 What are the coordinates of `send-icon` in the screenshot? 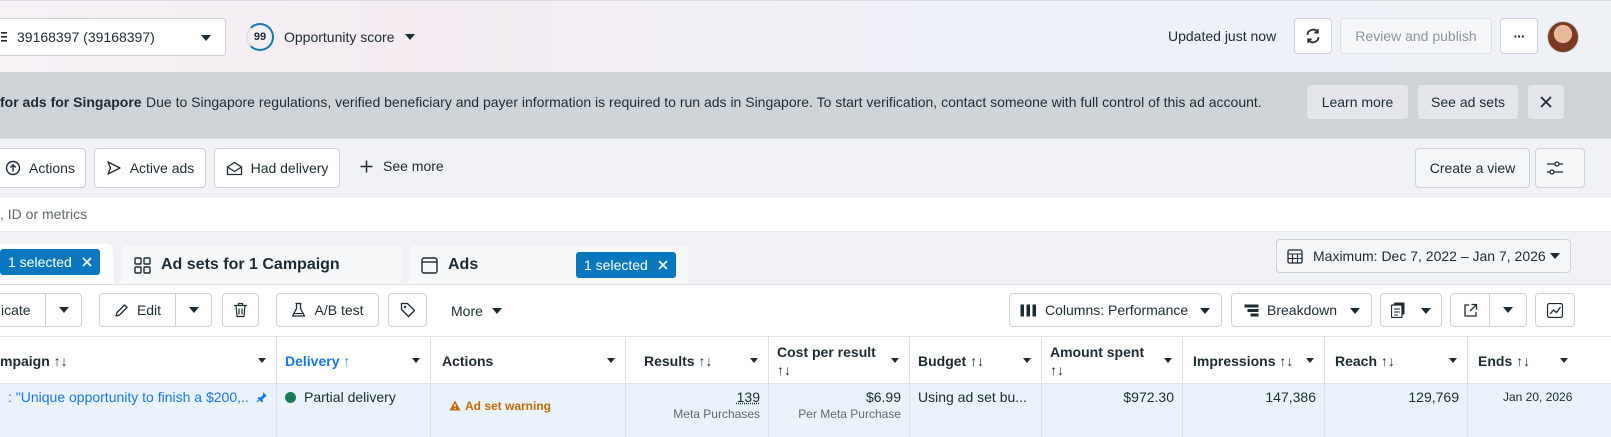 It's located at (114, 168).